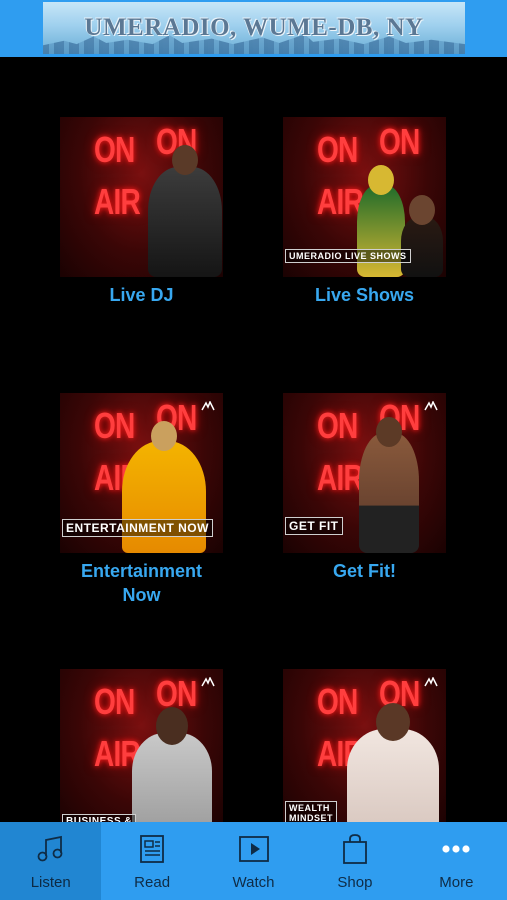 This screenshot has height=900, width=507. Describe the element at coordinates (364, 571) in the screenshot. I see `tile-label: Get Fit!` at that location.